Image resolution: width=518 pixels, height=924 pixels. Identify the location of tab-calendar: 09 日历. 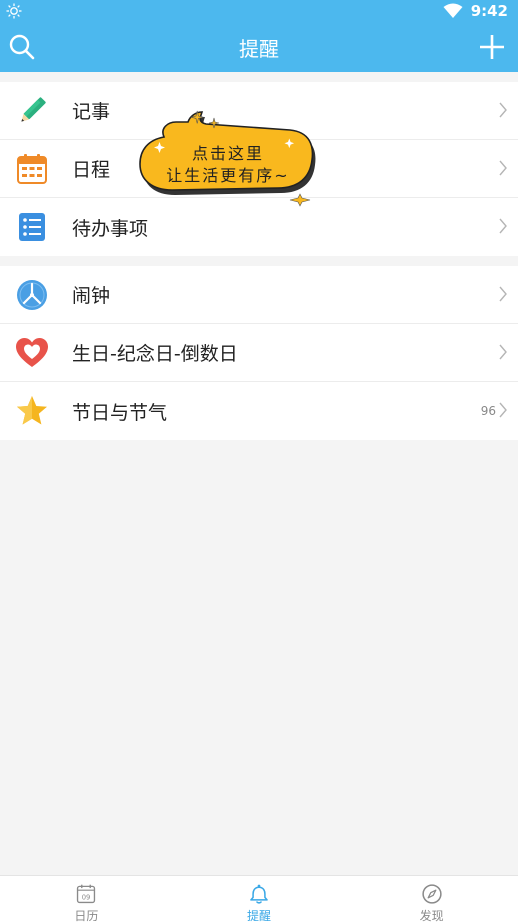
(86, 900).